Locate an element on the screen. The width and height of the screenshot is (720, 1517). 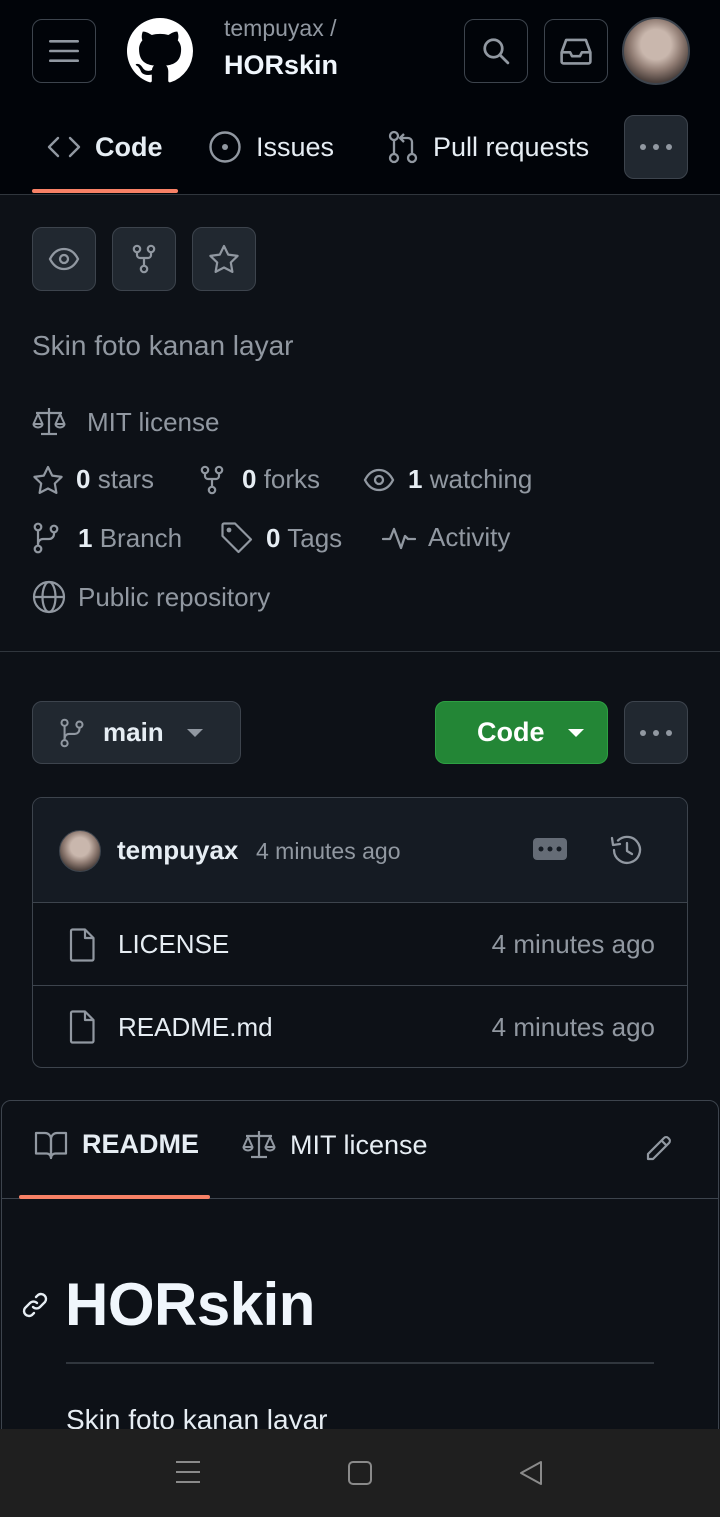
visibility-label: Public repository is located at coordinates (174, 596).